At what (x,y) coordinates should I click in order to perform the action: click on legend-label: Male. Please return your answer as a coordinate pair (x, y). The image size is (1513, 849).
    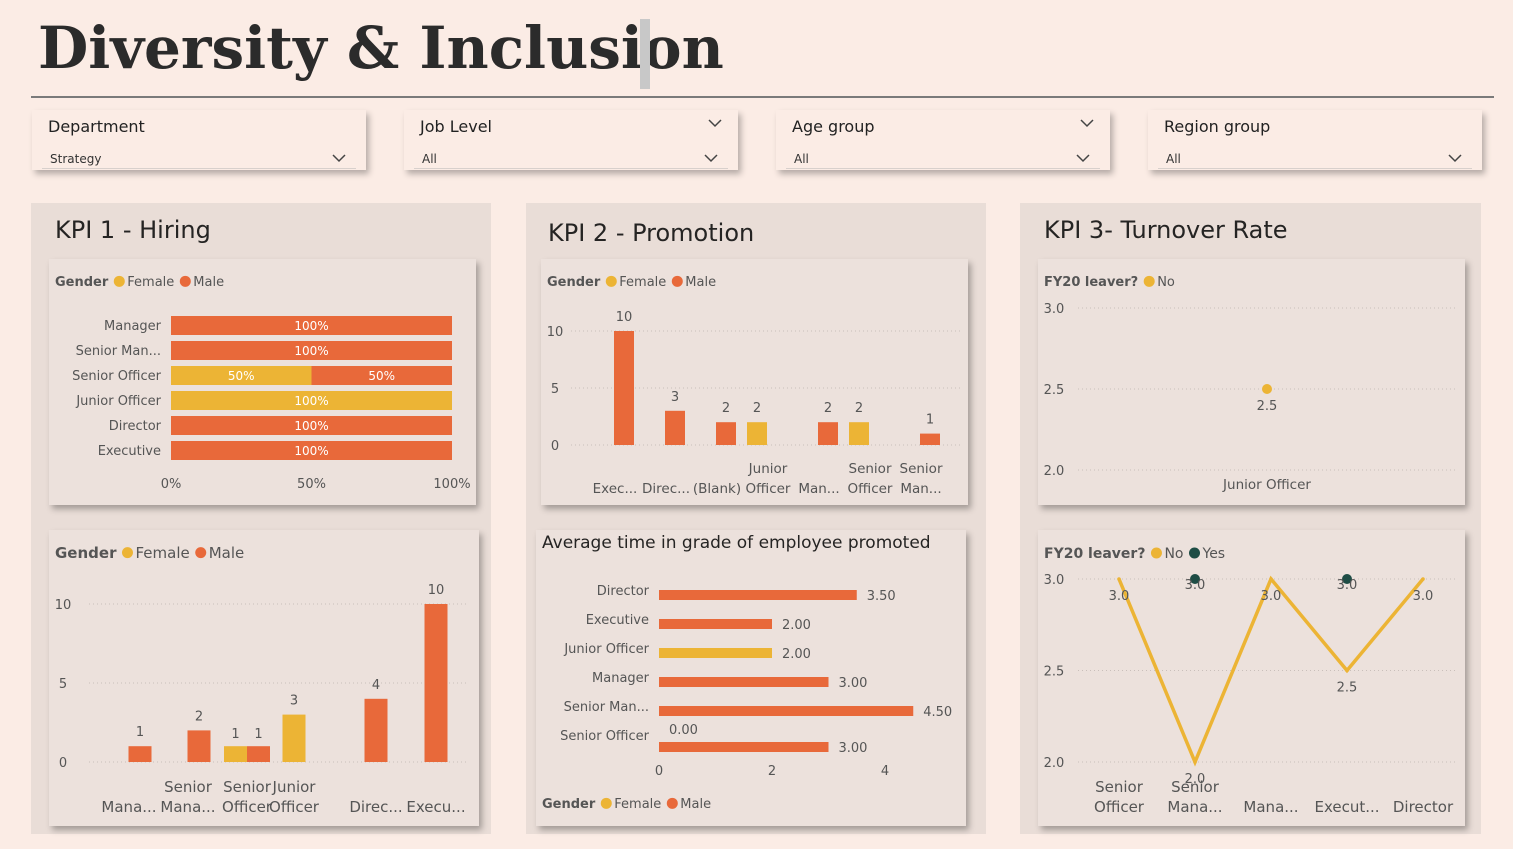
    Looking at the image, I should click on (208, 282).